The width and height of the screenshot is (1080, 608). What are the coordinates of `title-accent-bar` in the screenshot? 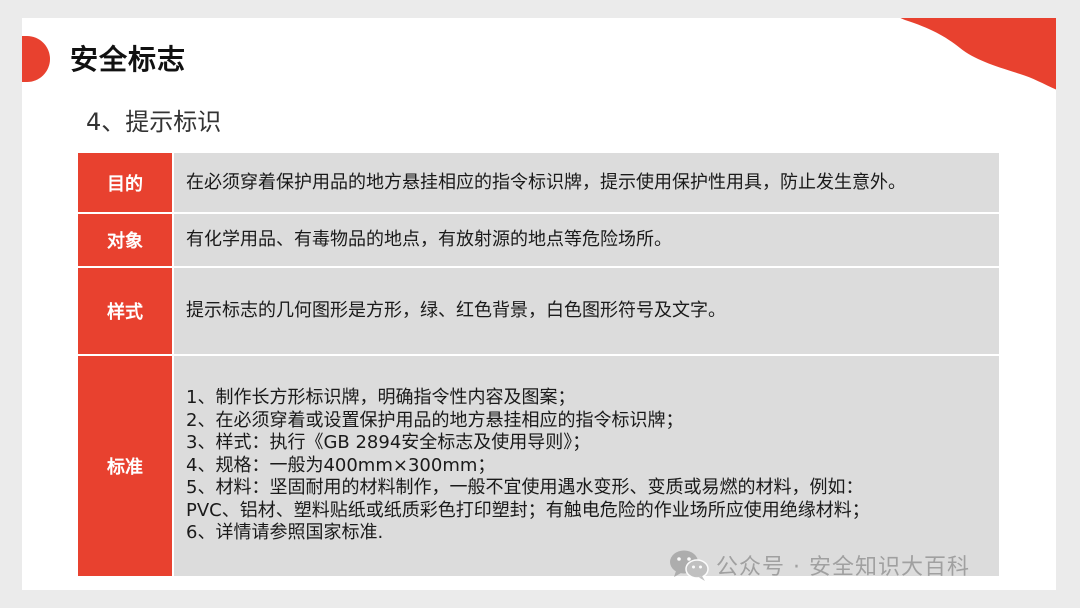 It's located at (36, 59).